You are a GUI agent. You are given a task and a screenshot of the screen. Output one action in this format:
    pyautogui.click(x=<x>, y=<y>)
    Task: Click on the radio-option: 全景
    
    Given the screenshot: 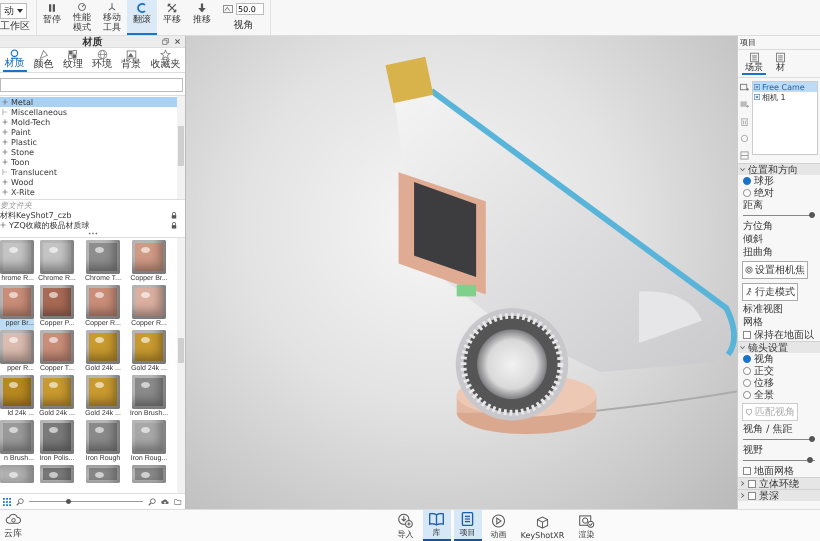 What is the action you would take?
    pyautogui.click(x=779, y=395)
    